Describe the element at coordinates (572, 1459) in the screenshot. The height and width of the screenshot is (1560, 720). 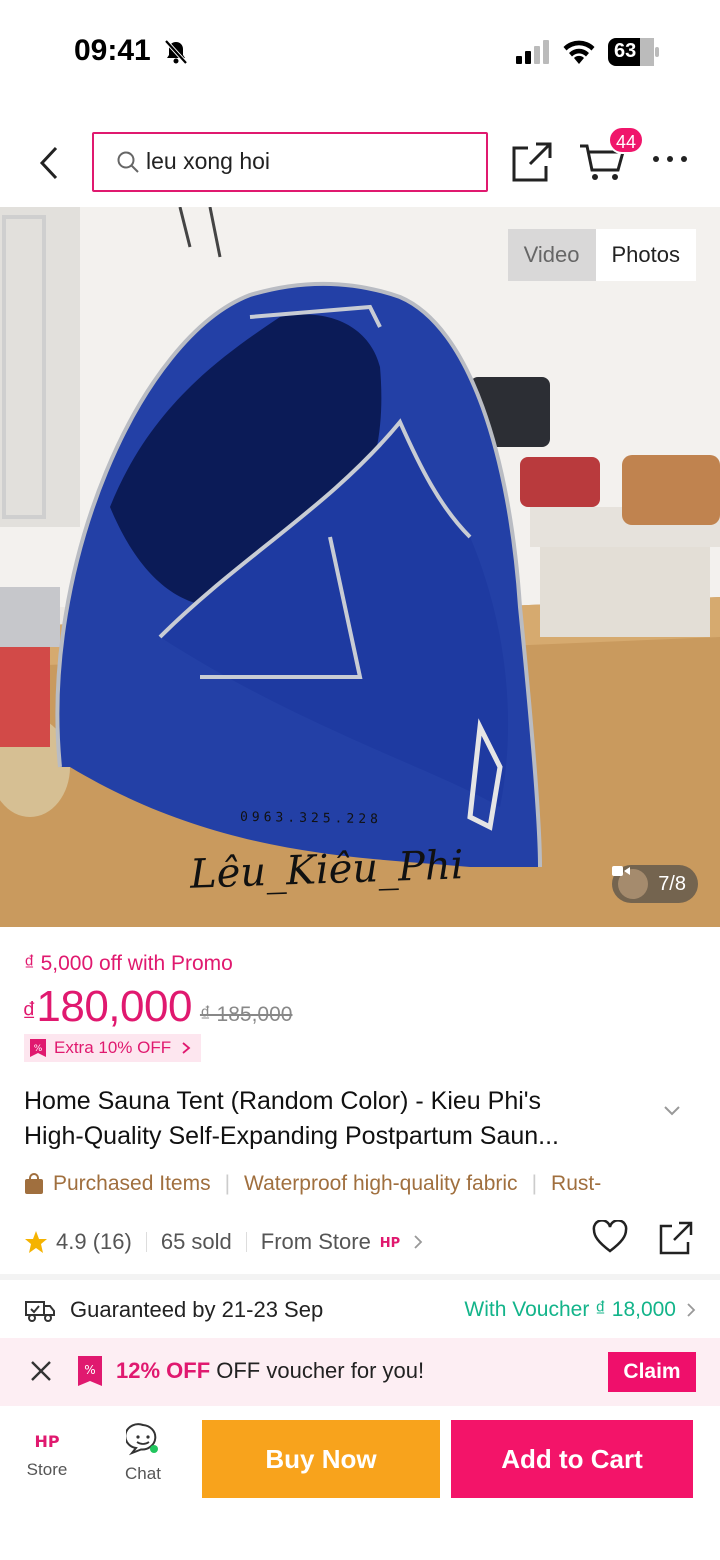
I see `add-to-cart-button: Add to Cart` at that location.